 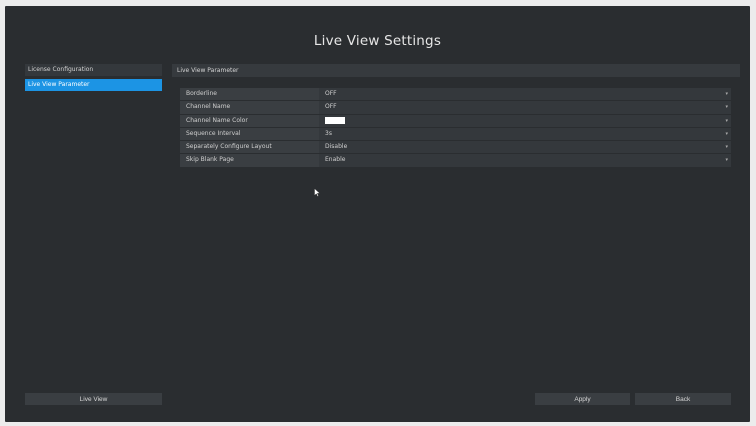 What do you see at coordinates (525, 94) in the screenshot?
I see `borderline-dropdown: OFF ▾` at bounding box center [525, 94].